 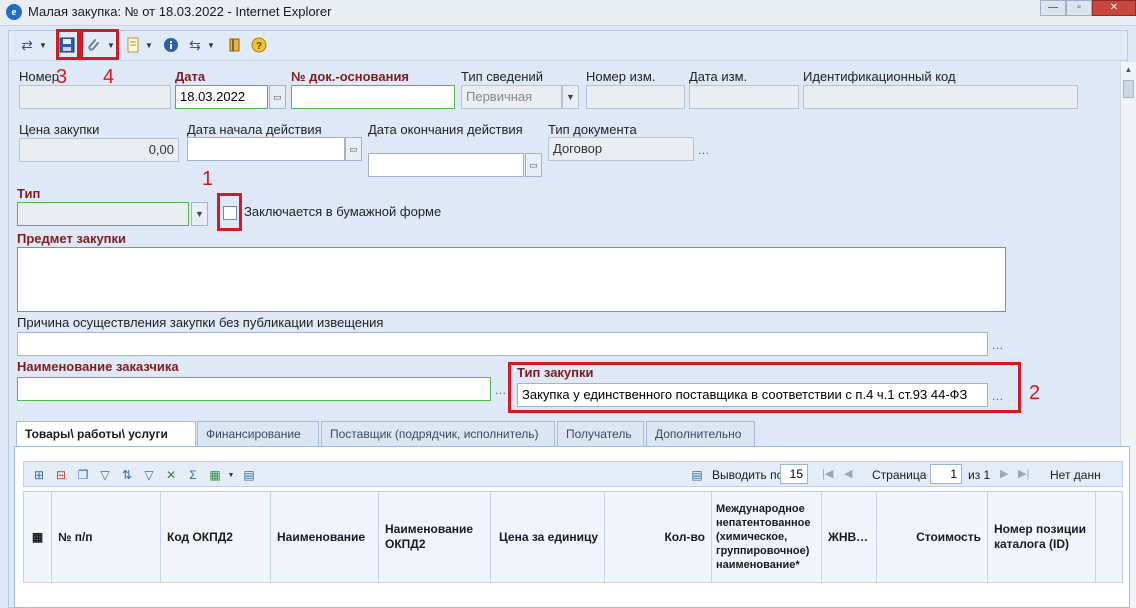 I want to click on column-header-number: № п/п, so click(x=106, y=537).